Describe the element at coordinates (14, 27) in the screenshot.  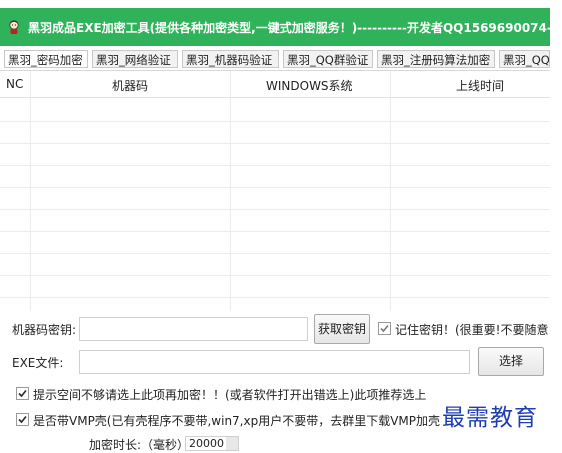
I see `app-logo-icon` at that location.